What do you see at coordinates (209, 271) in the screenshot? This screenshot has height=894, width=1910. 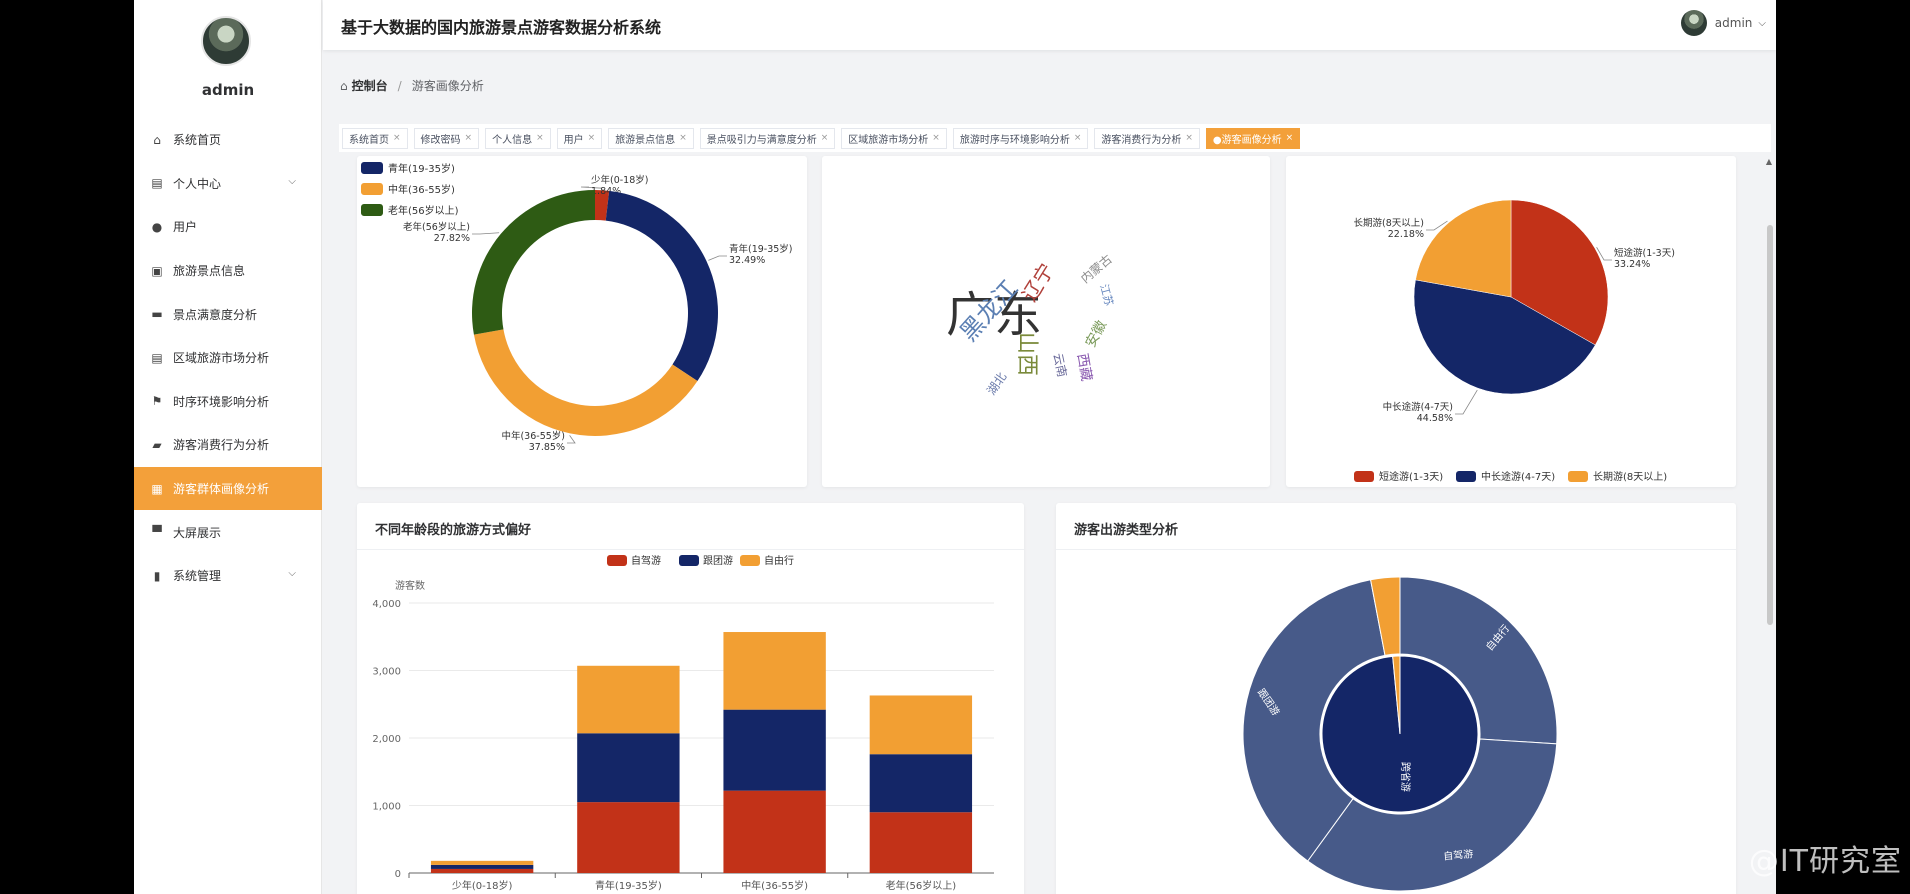 I see `sidebar-item-label: 旅游景点信息` at bounding box center [209, 271].